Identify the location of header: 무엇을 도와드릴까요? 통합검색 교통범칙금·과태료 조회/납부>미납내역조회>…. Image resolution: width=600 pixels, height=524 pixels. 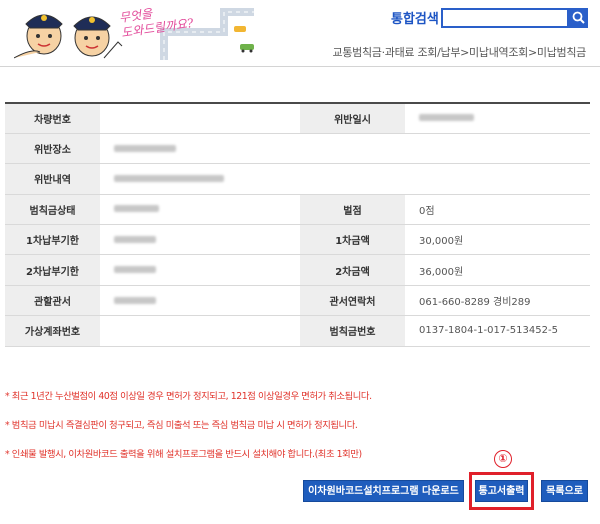
(300, 34).